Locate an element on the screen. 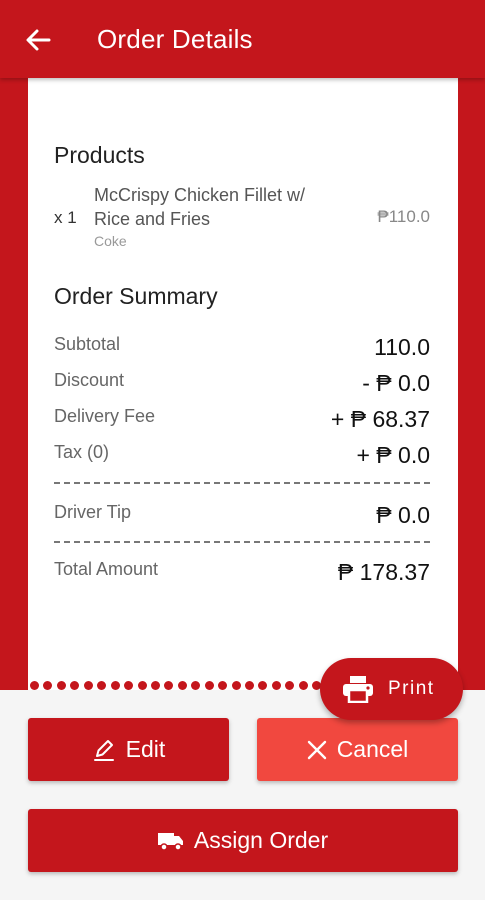 This screenshot has height=900, width=485. cancel-label: Cancel is located at coordinates (372, 749).